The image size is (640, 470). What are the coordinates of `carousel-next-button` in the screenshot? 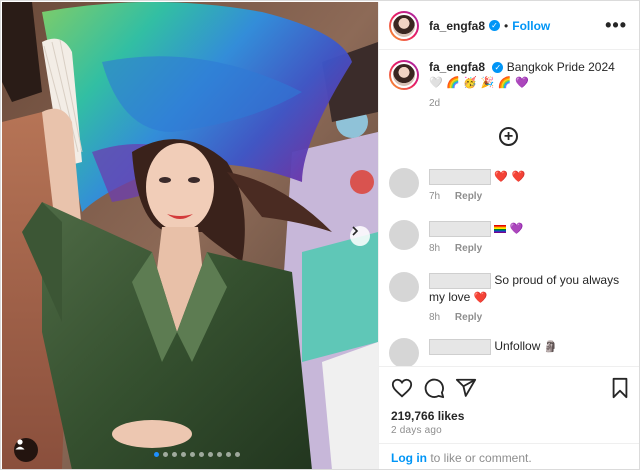 It's located at (360, 236).